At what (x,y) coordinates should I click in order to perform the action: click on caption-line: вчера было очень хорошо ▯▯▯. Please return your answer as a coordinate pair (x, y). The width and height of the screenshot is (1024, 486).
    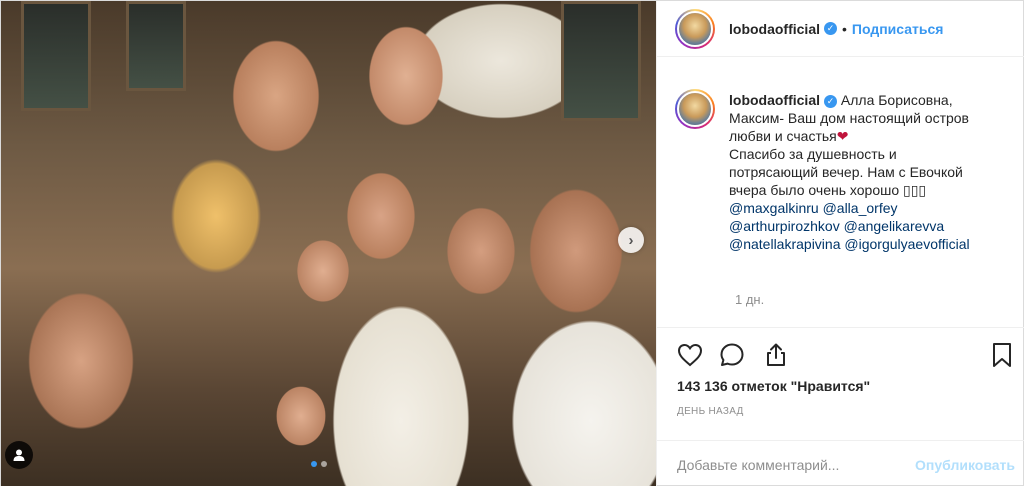
    Looking at the image, I should click on (828, 190).